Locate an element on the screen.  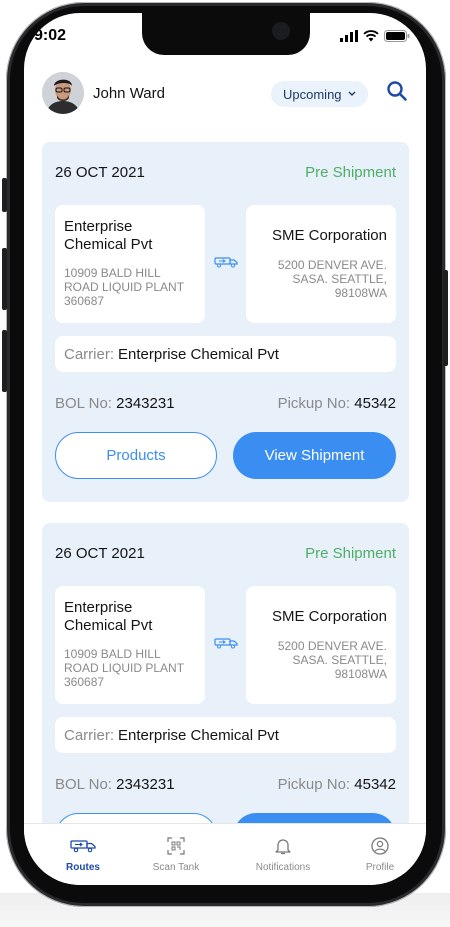
search-button is located at coordinates (397, 93).